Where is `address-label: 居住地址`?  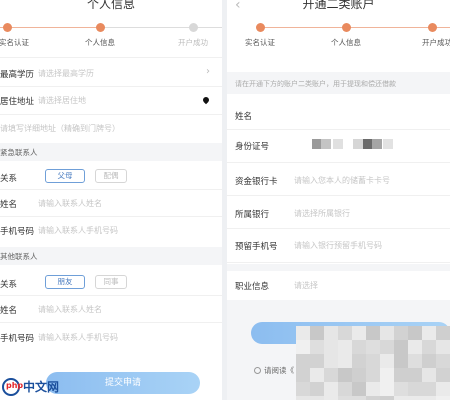 address-label: 居住地址 is located at coordinates (17, 102).